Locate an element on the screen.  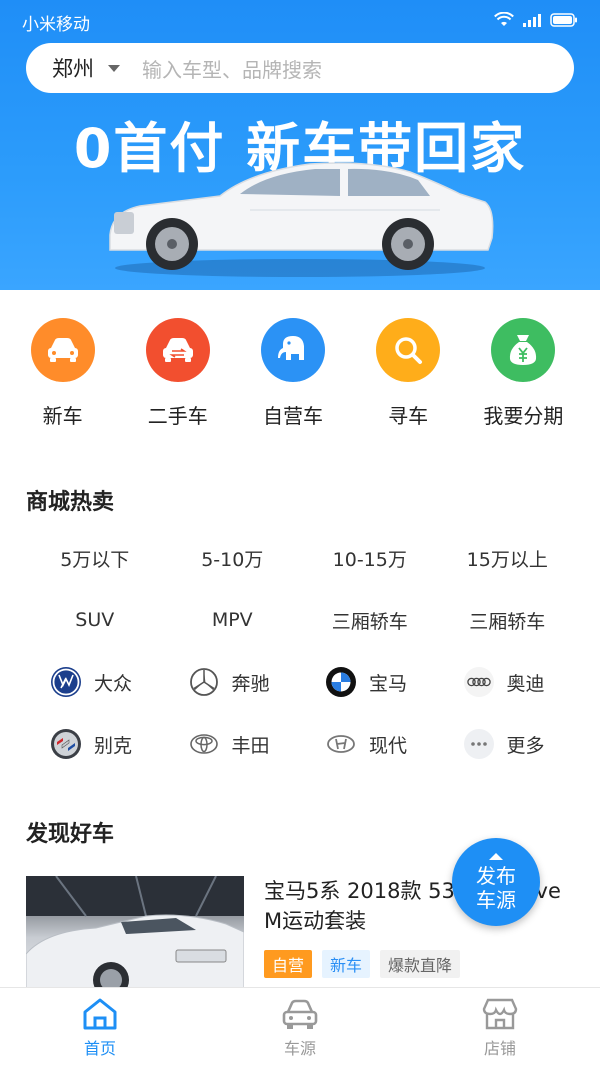
category-label: 寻车 is located at coordinates (408, 416).